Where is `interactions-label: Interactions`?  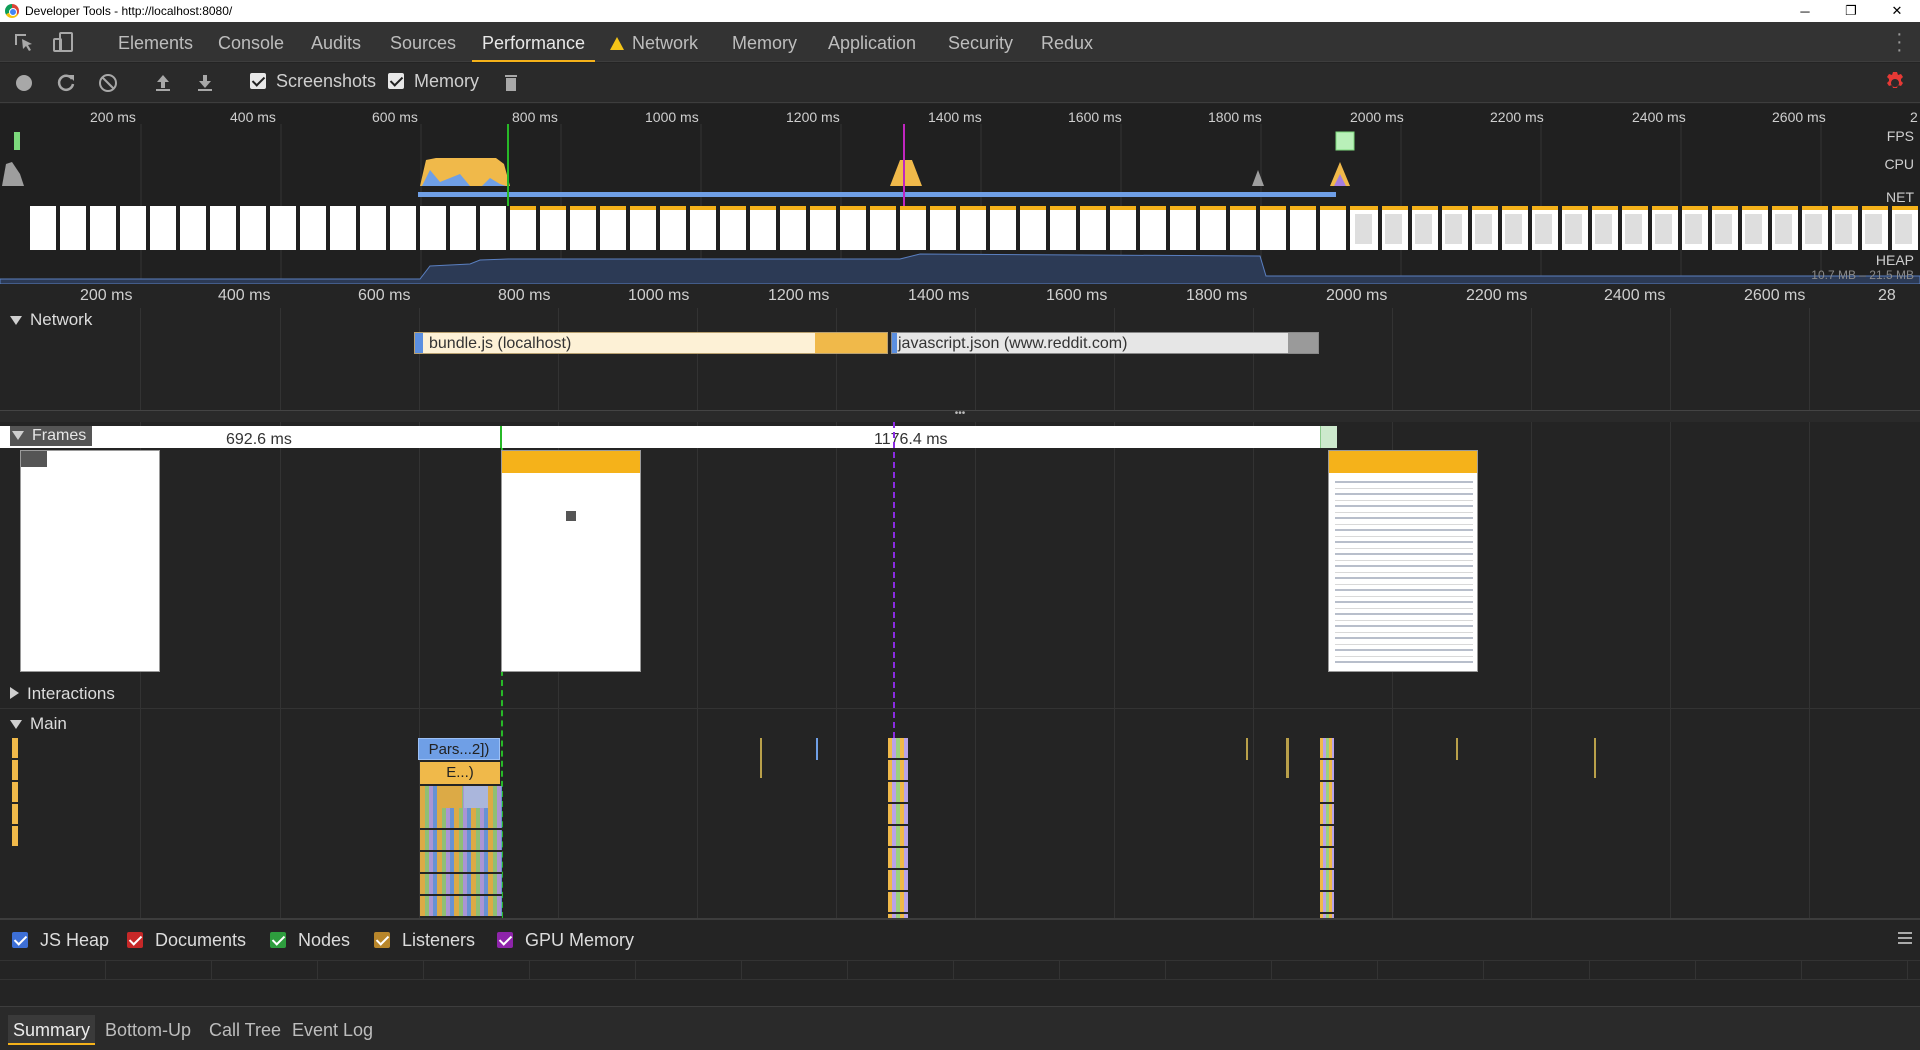
interactions-label: Interactions is located at coordinates (71, 693).